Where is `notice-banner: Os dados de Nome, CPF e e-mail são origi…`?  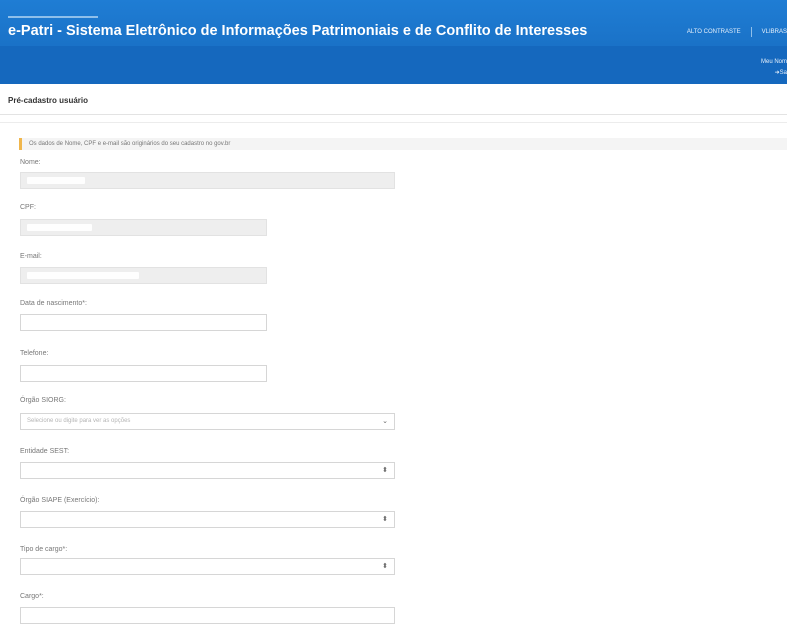
notice-banner: Os dados de Nome, CPF e e-mail são origi… is located at coordinates (403, 144).